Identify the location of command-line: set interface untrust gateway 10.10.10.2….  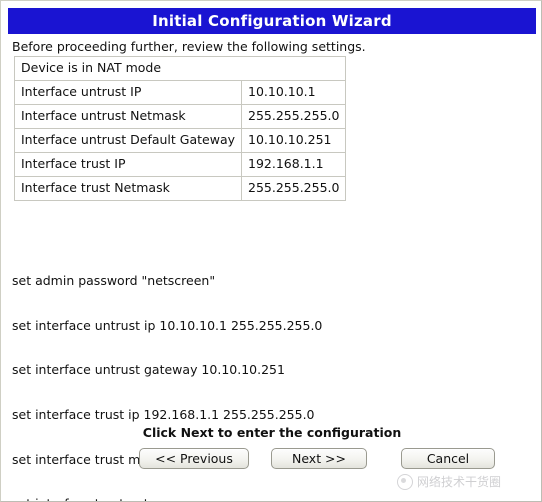
(148, 370).